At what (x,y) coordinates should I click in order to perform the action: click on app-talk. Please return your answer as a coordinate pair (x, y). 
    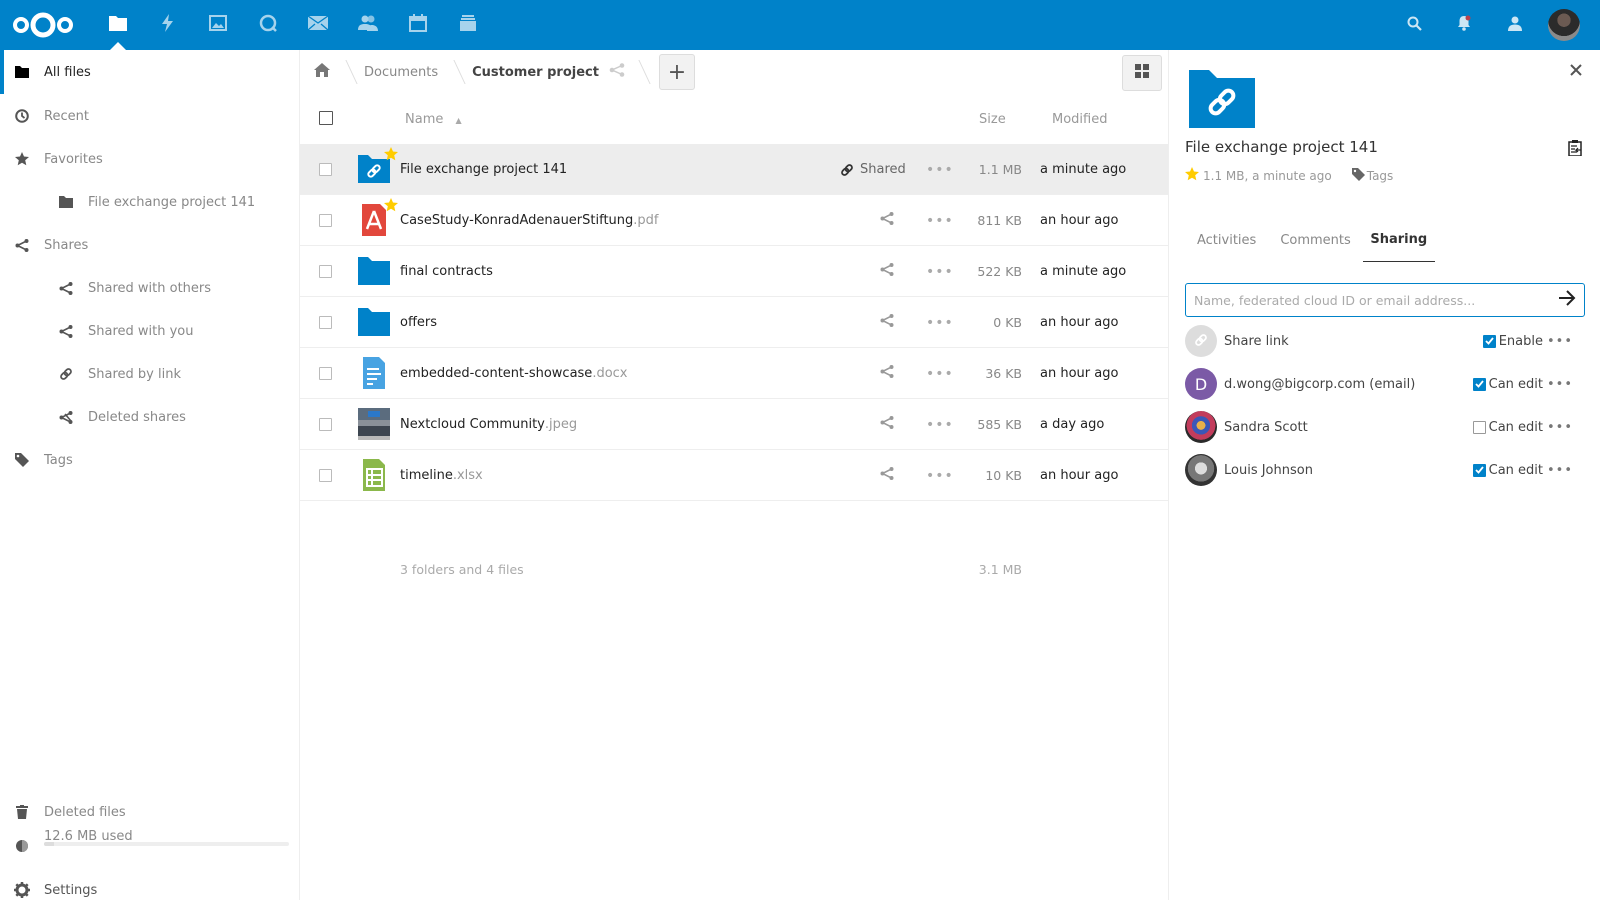
    Looking at the image, I should click on (268, 25).